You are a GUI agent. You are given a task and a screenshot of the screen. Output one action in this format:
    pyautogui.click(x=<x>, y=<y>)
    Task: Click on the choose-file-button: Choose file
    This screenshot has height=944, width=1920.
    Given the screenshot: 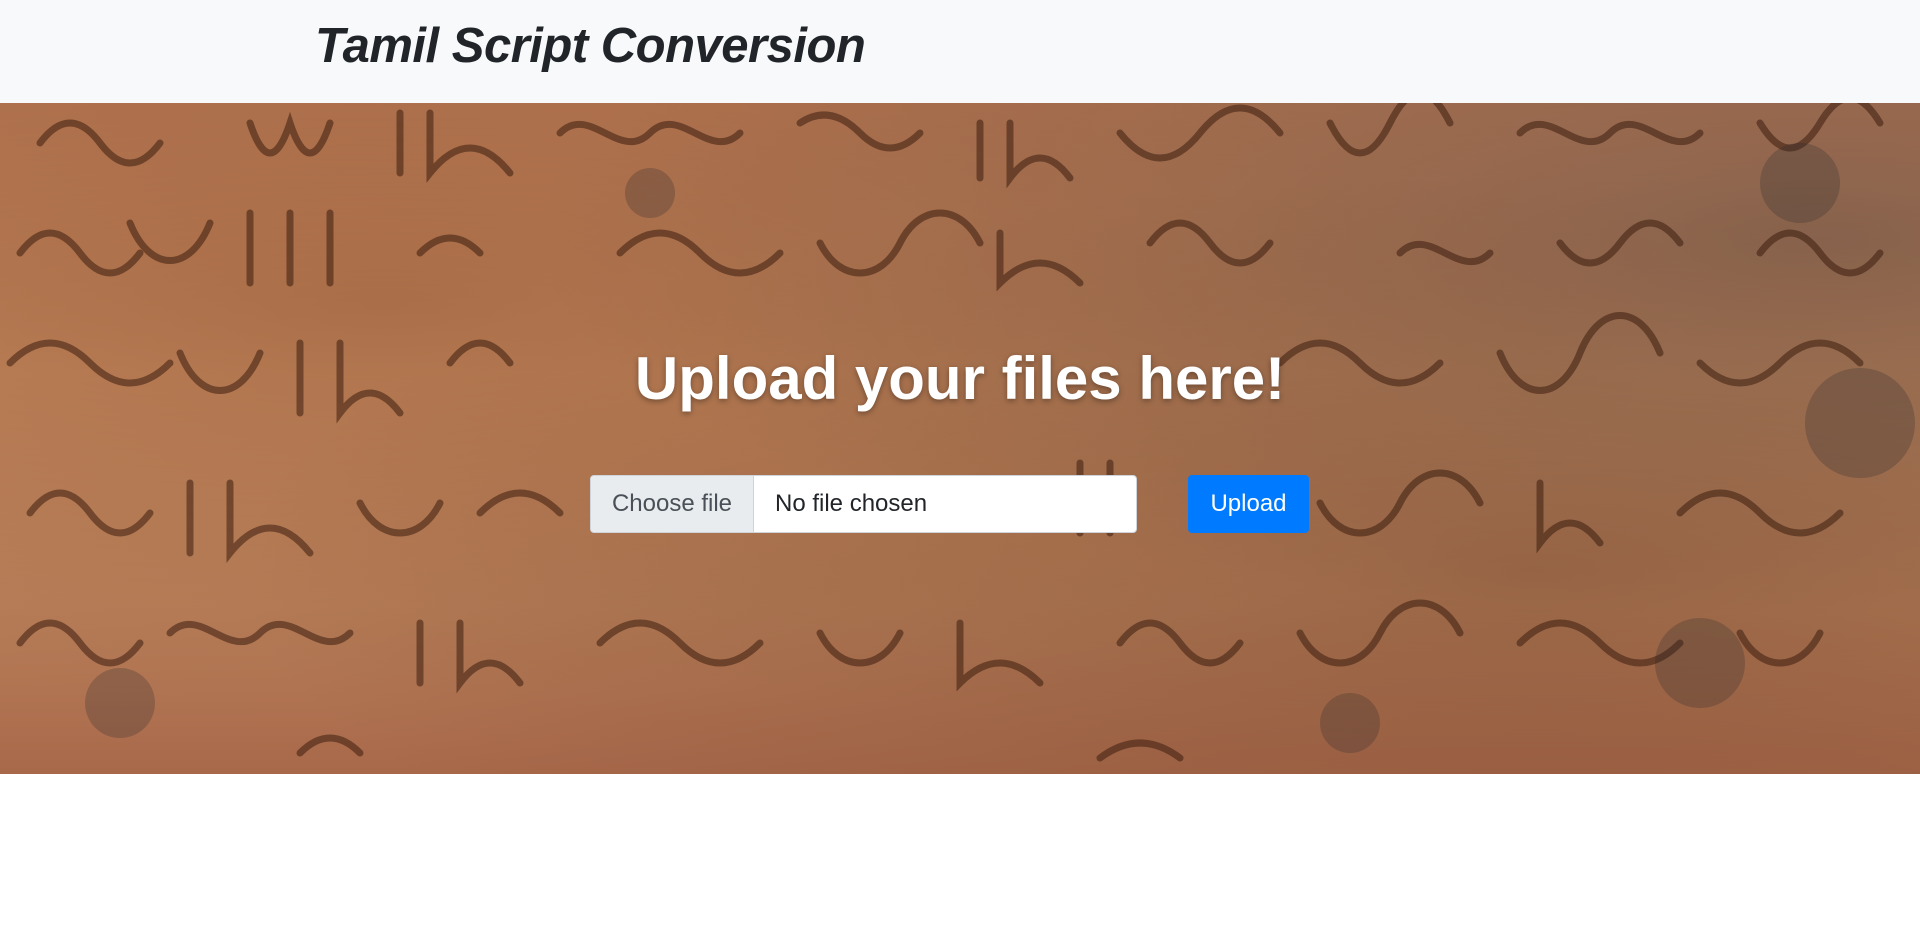 What is the action you would take?
    pyautogui.click(x=672, y=504)
    